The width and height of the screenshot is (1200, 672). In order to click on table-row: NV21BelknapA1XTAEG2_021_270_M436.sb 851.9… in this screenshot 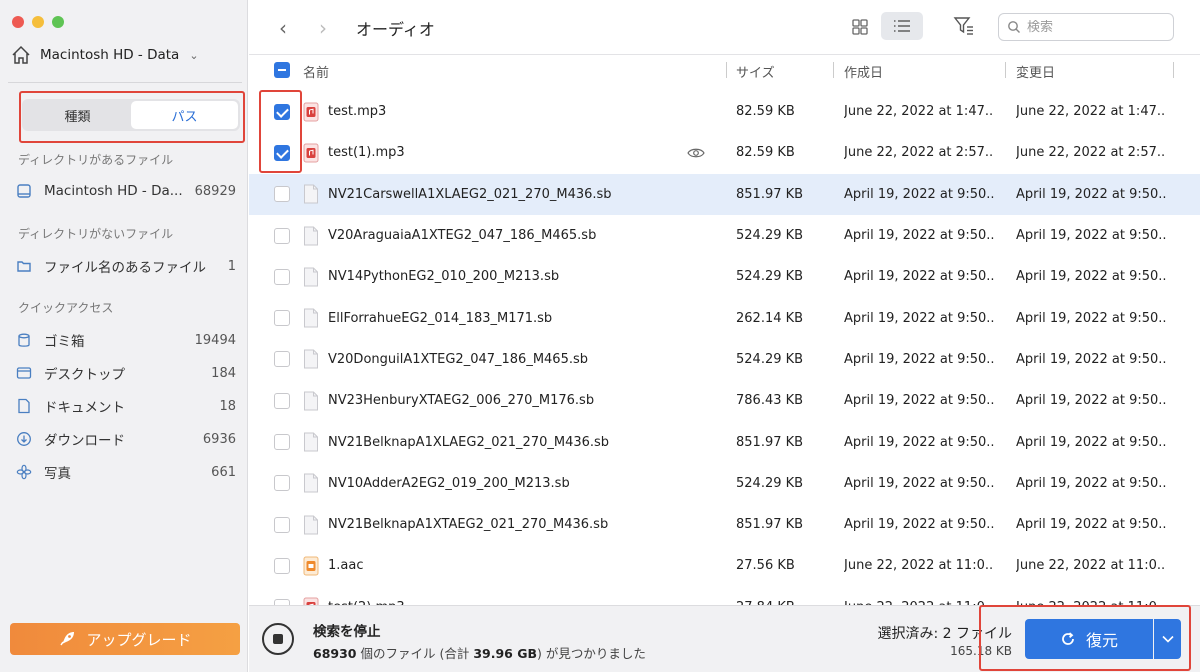, I will do `click(724, 524)`.